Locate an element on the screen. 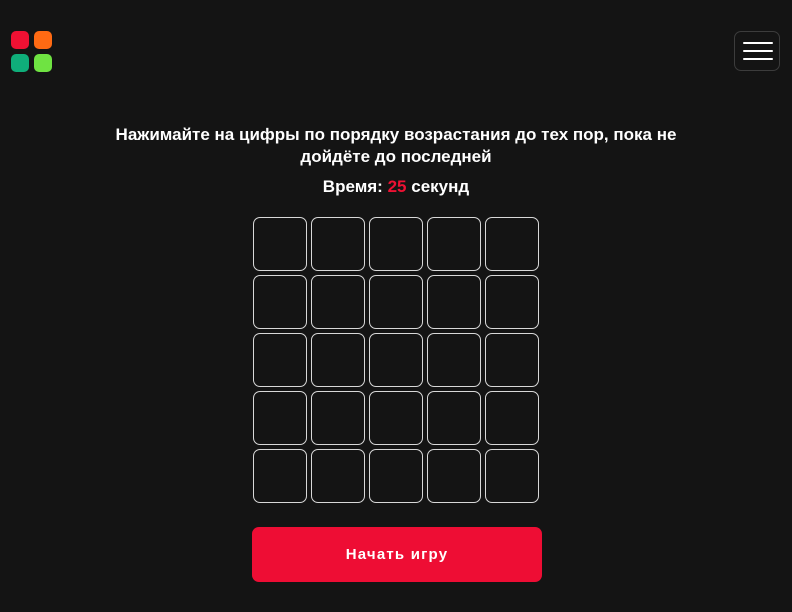 This screenshot has height=612, width=792. hamburger-line-middle is located at coordinates (758, 51).